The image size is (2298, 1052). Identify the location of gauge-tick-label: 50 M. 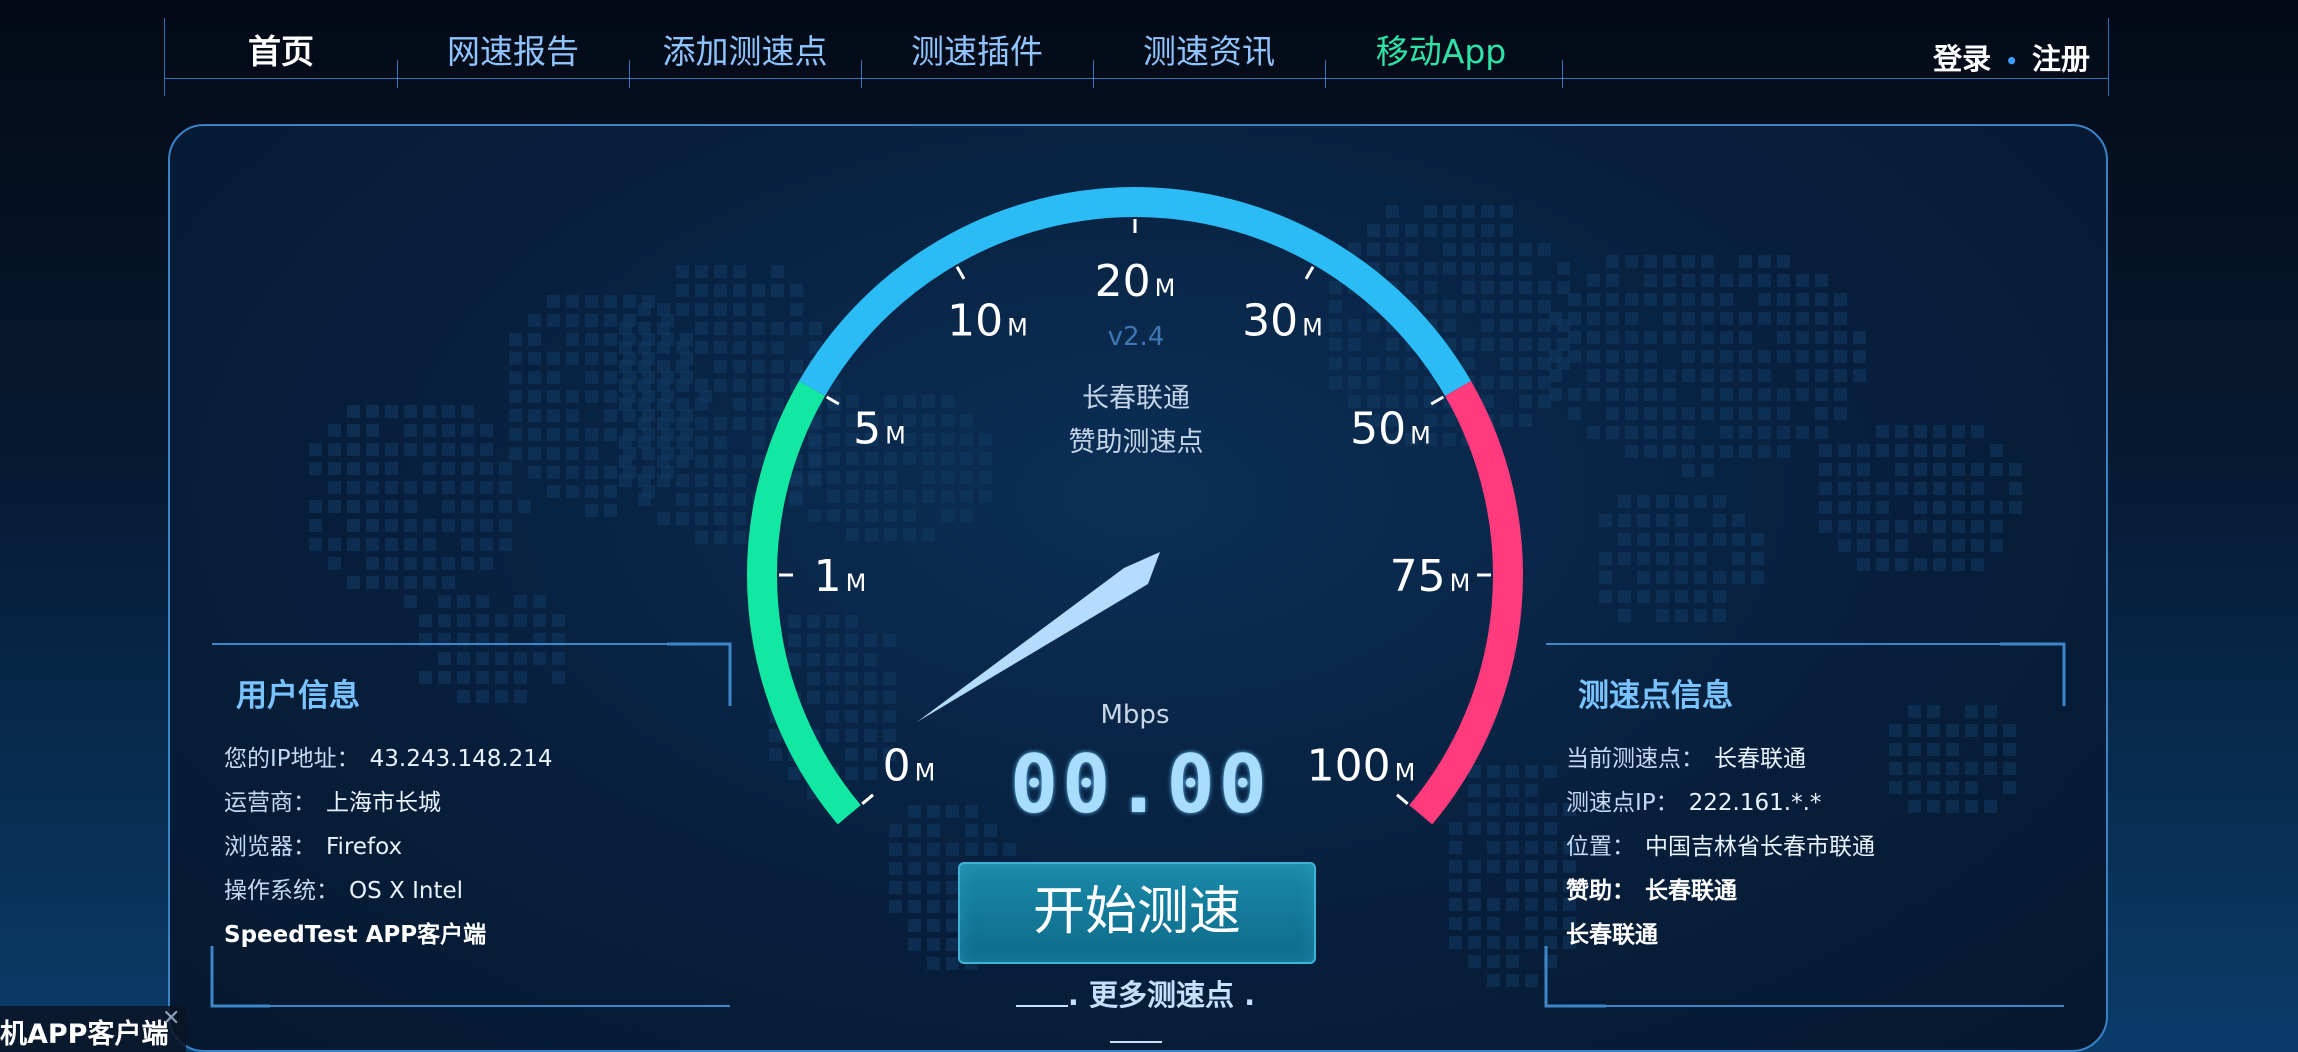
(1390, 429).